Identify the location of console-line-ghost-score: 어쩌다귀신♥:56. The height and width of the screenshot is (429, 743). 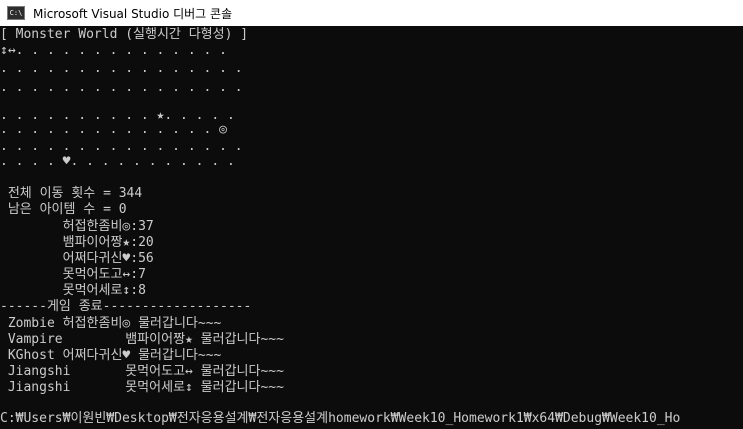
(77, 258).